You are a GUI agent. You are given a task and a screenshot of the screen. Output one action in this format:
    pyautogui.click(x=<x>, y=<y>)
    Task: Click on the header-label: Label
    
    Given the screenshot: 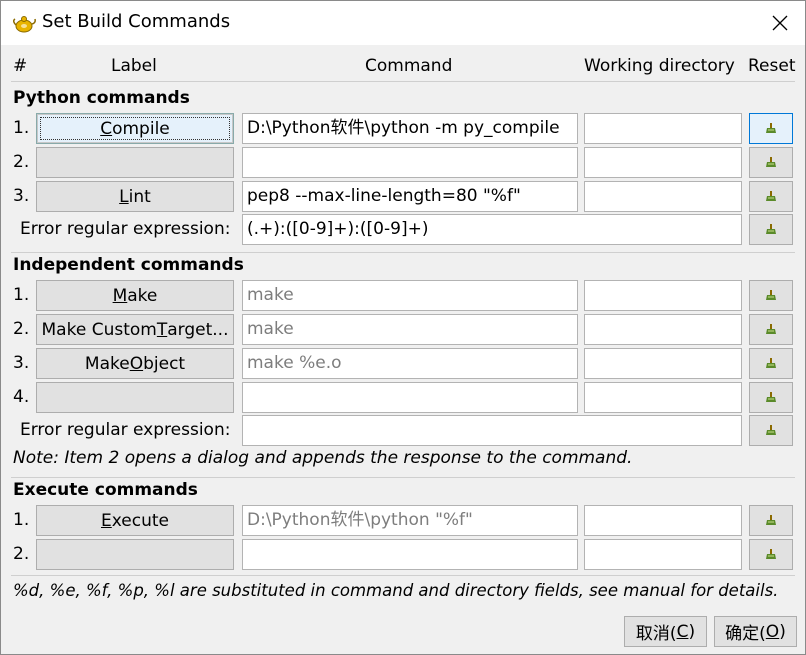 What is the action you would take?
    pyautogui.click(x=134, y=66)
    